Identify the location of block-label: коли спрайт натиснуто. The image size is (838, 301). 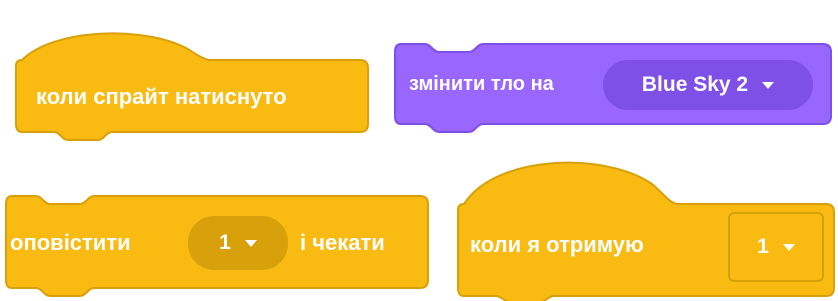
(161, 96).